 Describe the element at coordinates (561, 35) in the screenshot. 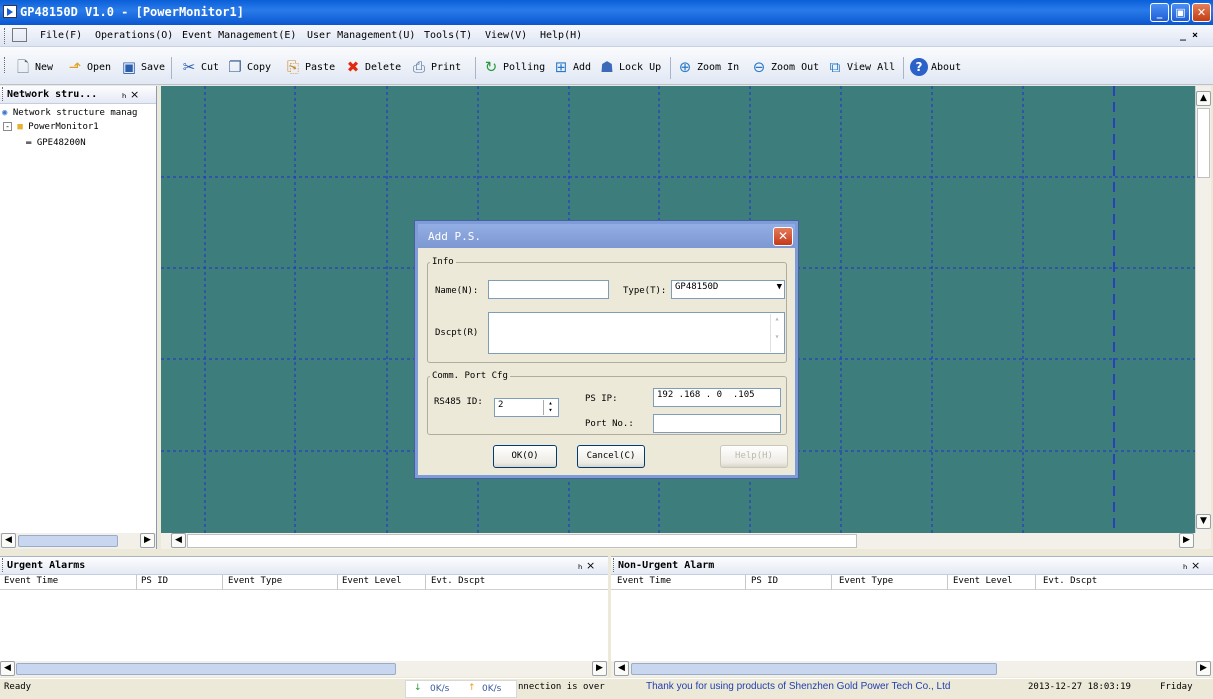

I see `menu-help: Help(H)` at that location.